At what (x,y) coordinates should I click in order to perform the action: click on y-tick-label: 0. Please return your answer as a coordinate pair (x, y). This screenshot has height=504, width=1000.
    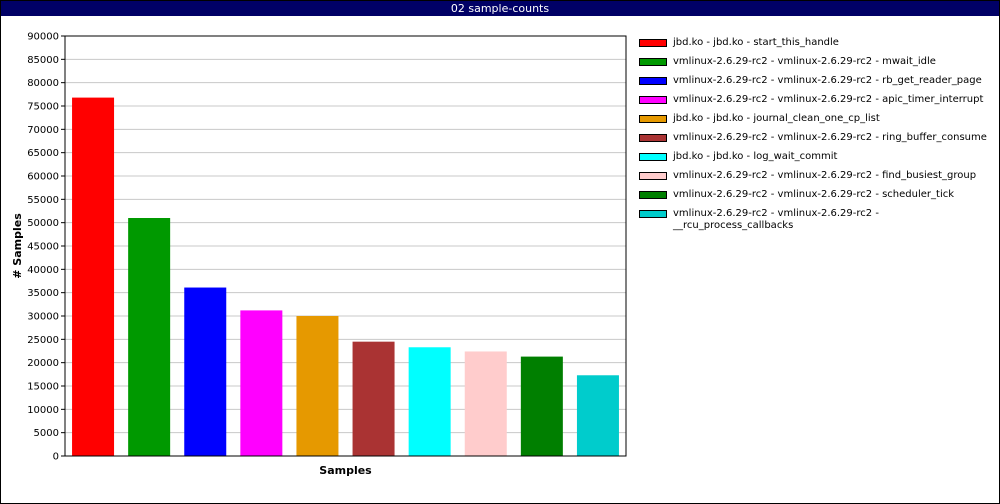
    Looking at the image, I should click on (56, 457).